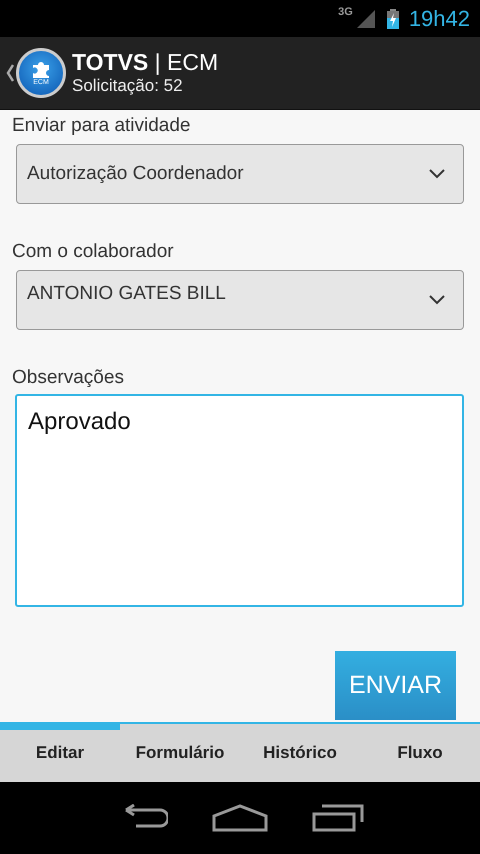 This screenshot has height=854, width=480. I want to click on tab: Fluxo, so click(420, 753).